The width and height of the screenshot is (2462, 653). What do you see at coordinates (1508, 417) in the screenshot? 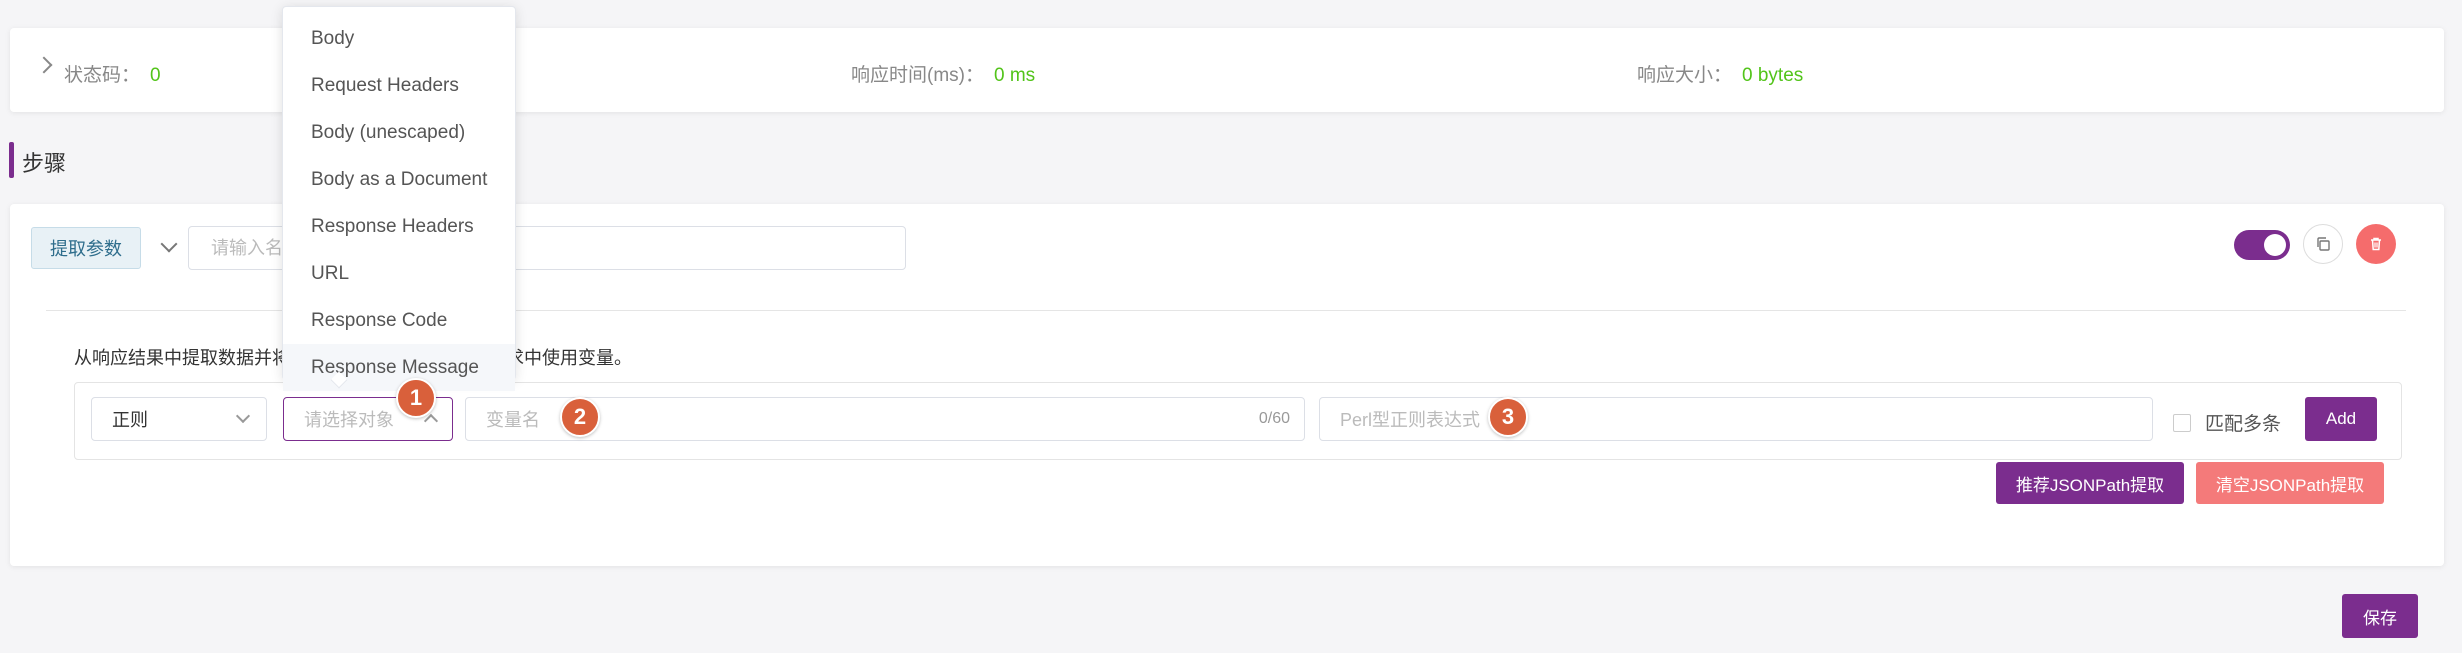
I see `marker-3: 3` at bounding box center [1508, 417].